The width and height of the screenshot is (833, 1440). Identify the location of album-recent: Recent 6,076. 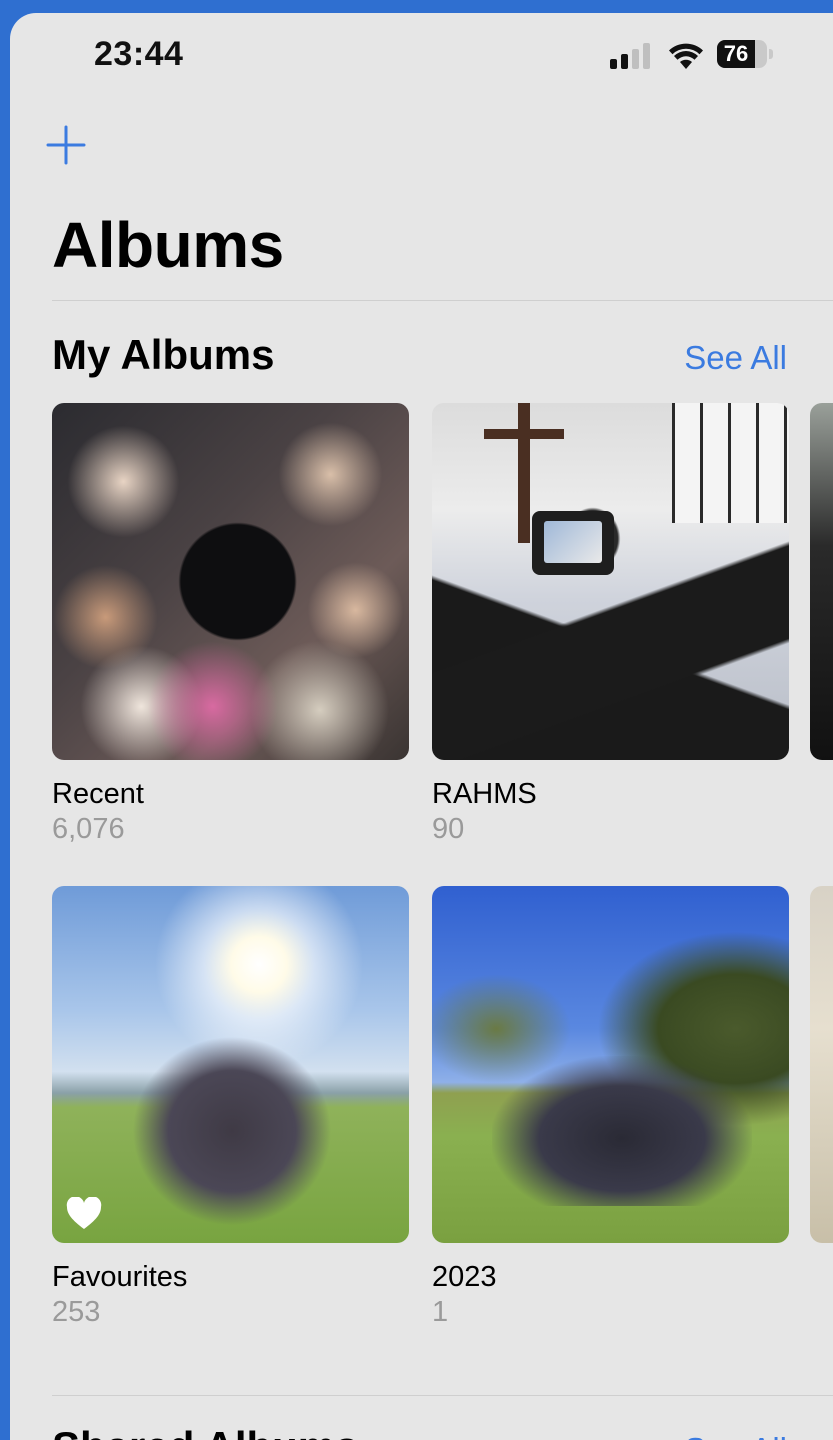
(230, 624).